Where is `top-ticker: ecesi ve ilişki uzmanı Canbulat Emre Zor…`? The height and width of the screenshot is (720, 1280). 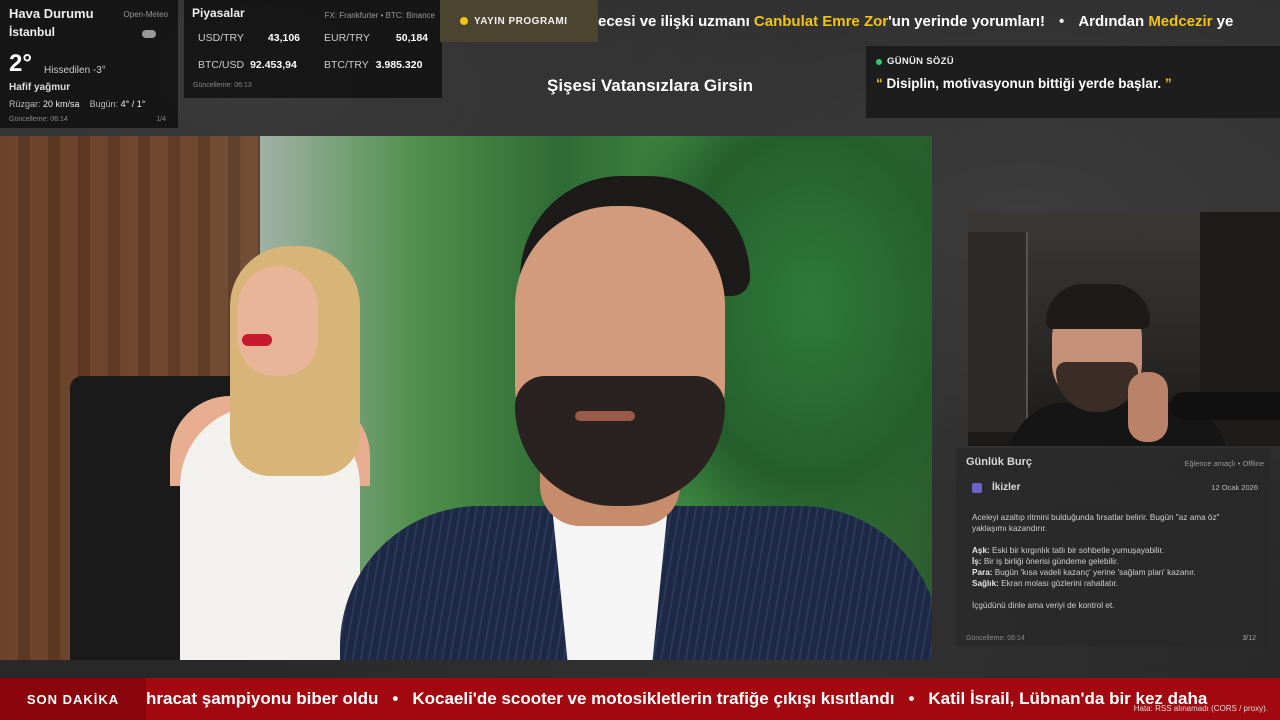 top-ticker: ecesi ve ilişki uzmanı Canbulat Emre Zor… is located at coordinates (939, 22).